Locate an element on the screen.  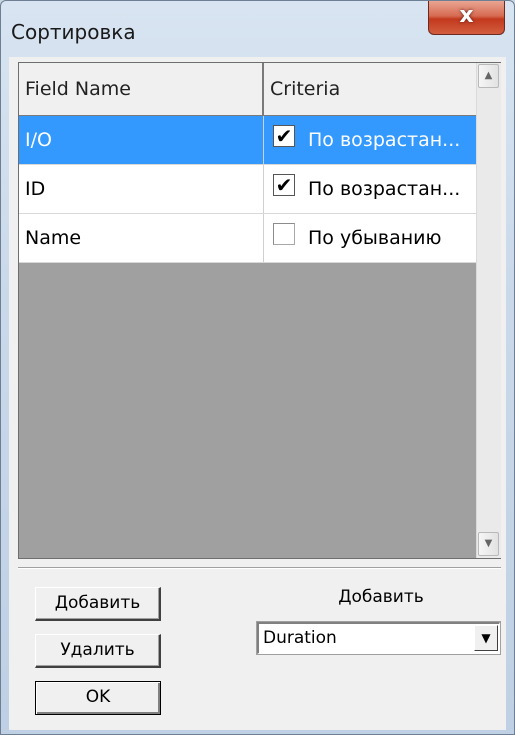
field-select-dropdown: Duration ▼ is located at coordinates (378, 638).